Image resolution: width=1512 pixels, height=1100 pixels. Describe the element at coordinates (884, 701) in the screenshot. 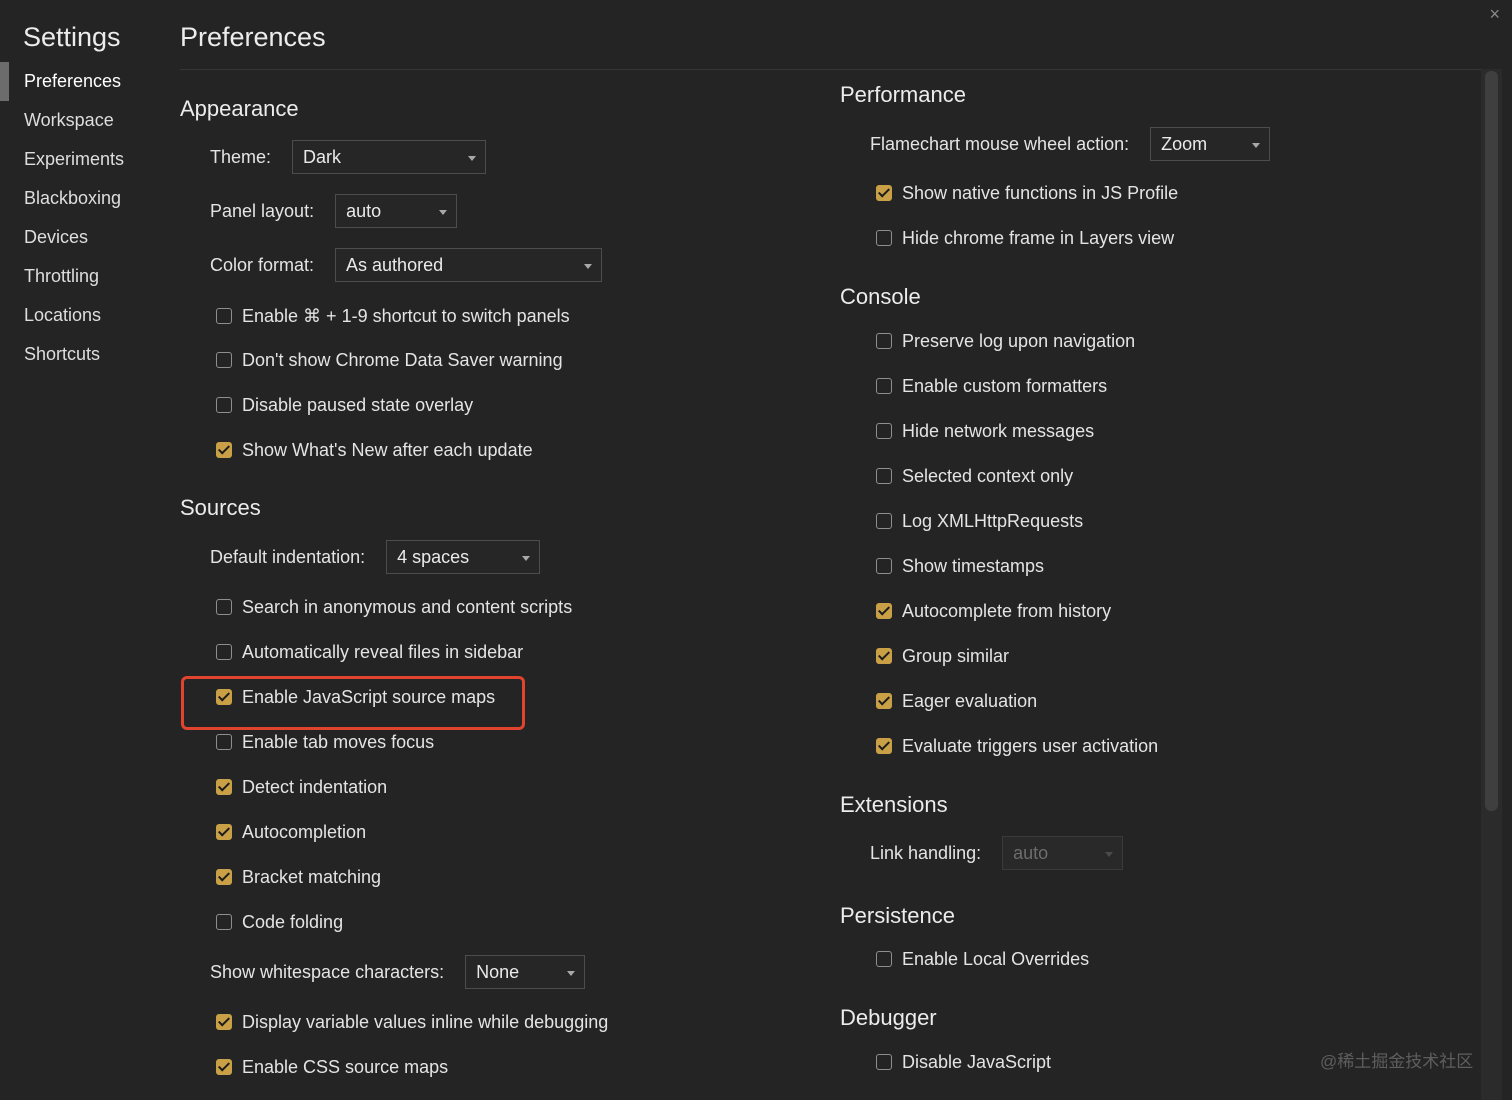

I see `eager-evaluation-checkbox` at that location.